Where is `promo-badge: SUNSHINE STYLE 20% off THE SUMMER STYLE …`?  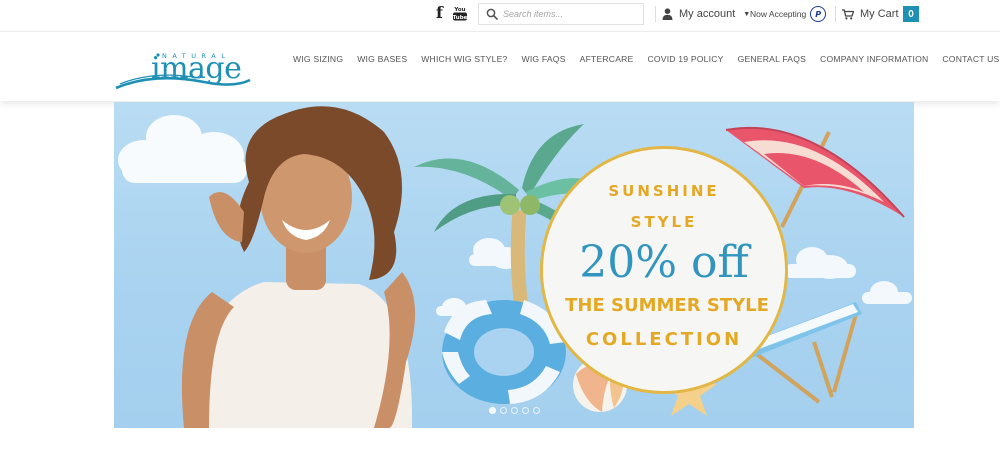 promo-badge: SUNSHINE STYLE 20% off THE SUMMER STYLE … is located at coordinates (664, 270).